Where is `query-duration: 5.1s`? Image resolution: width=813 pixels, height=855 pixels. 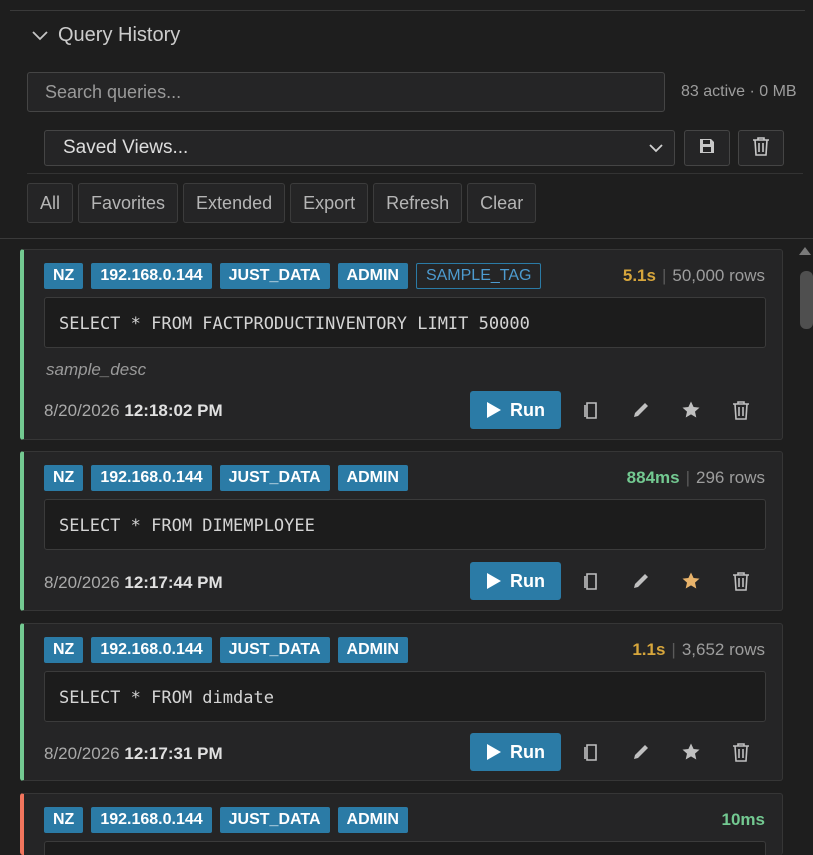
query-duration: 5.1s is located at coordinates (639, 275).